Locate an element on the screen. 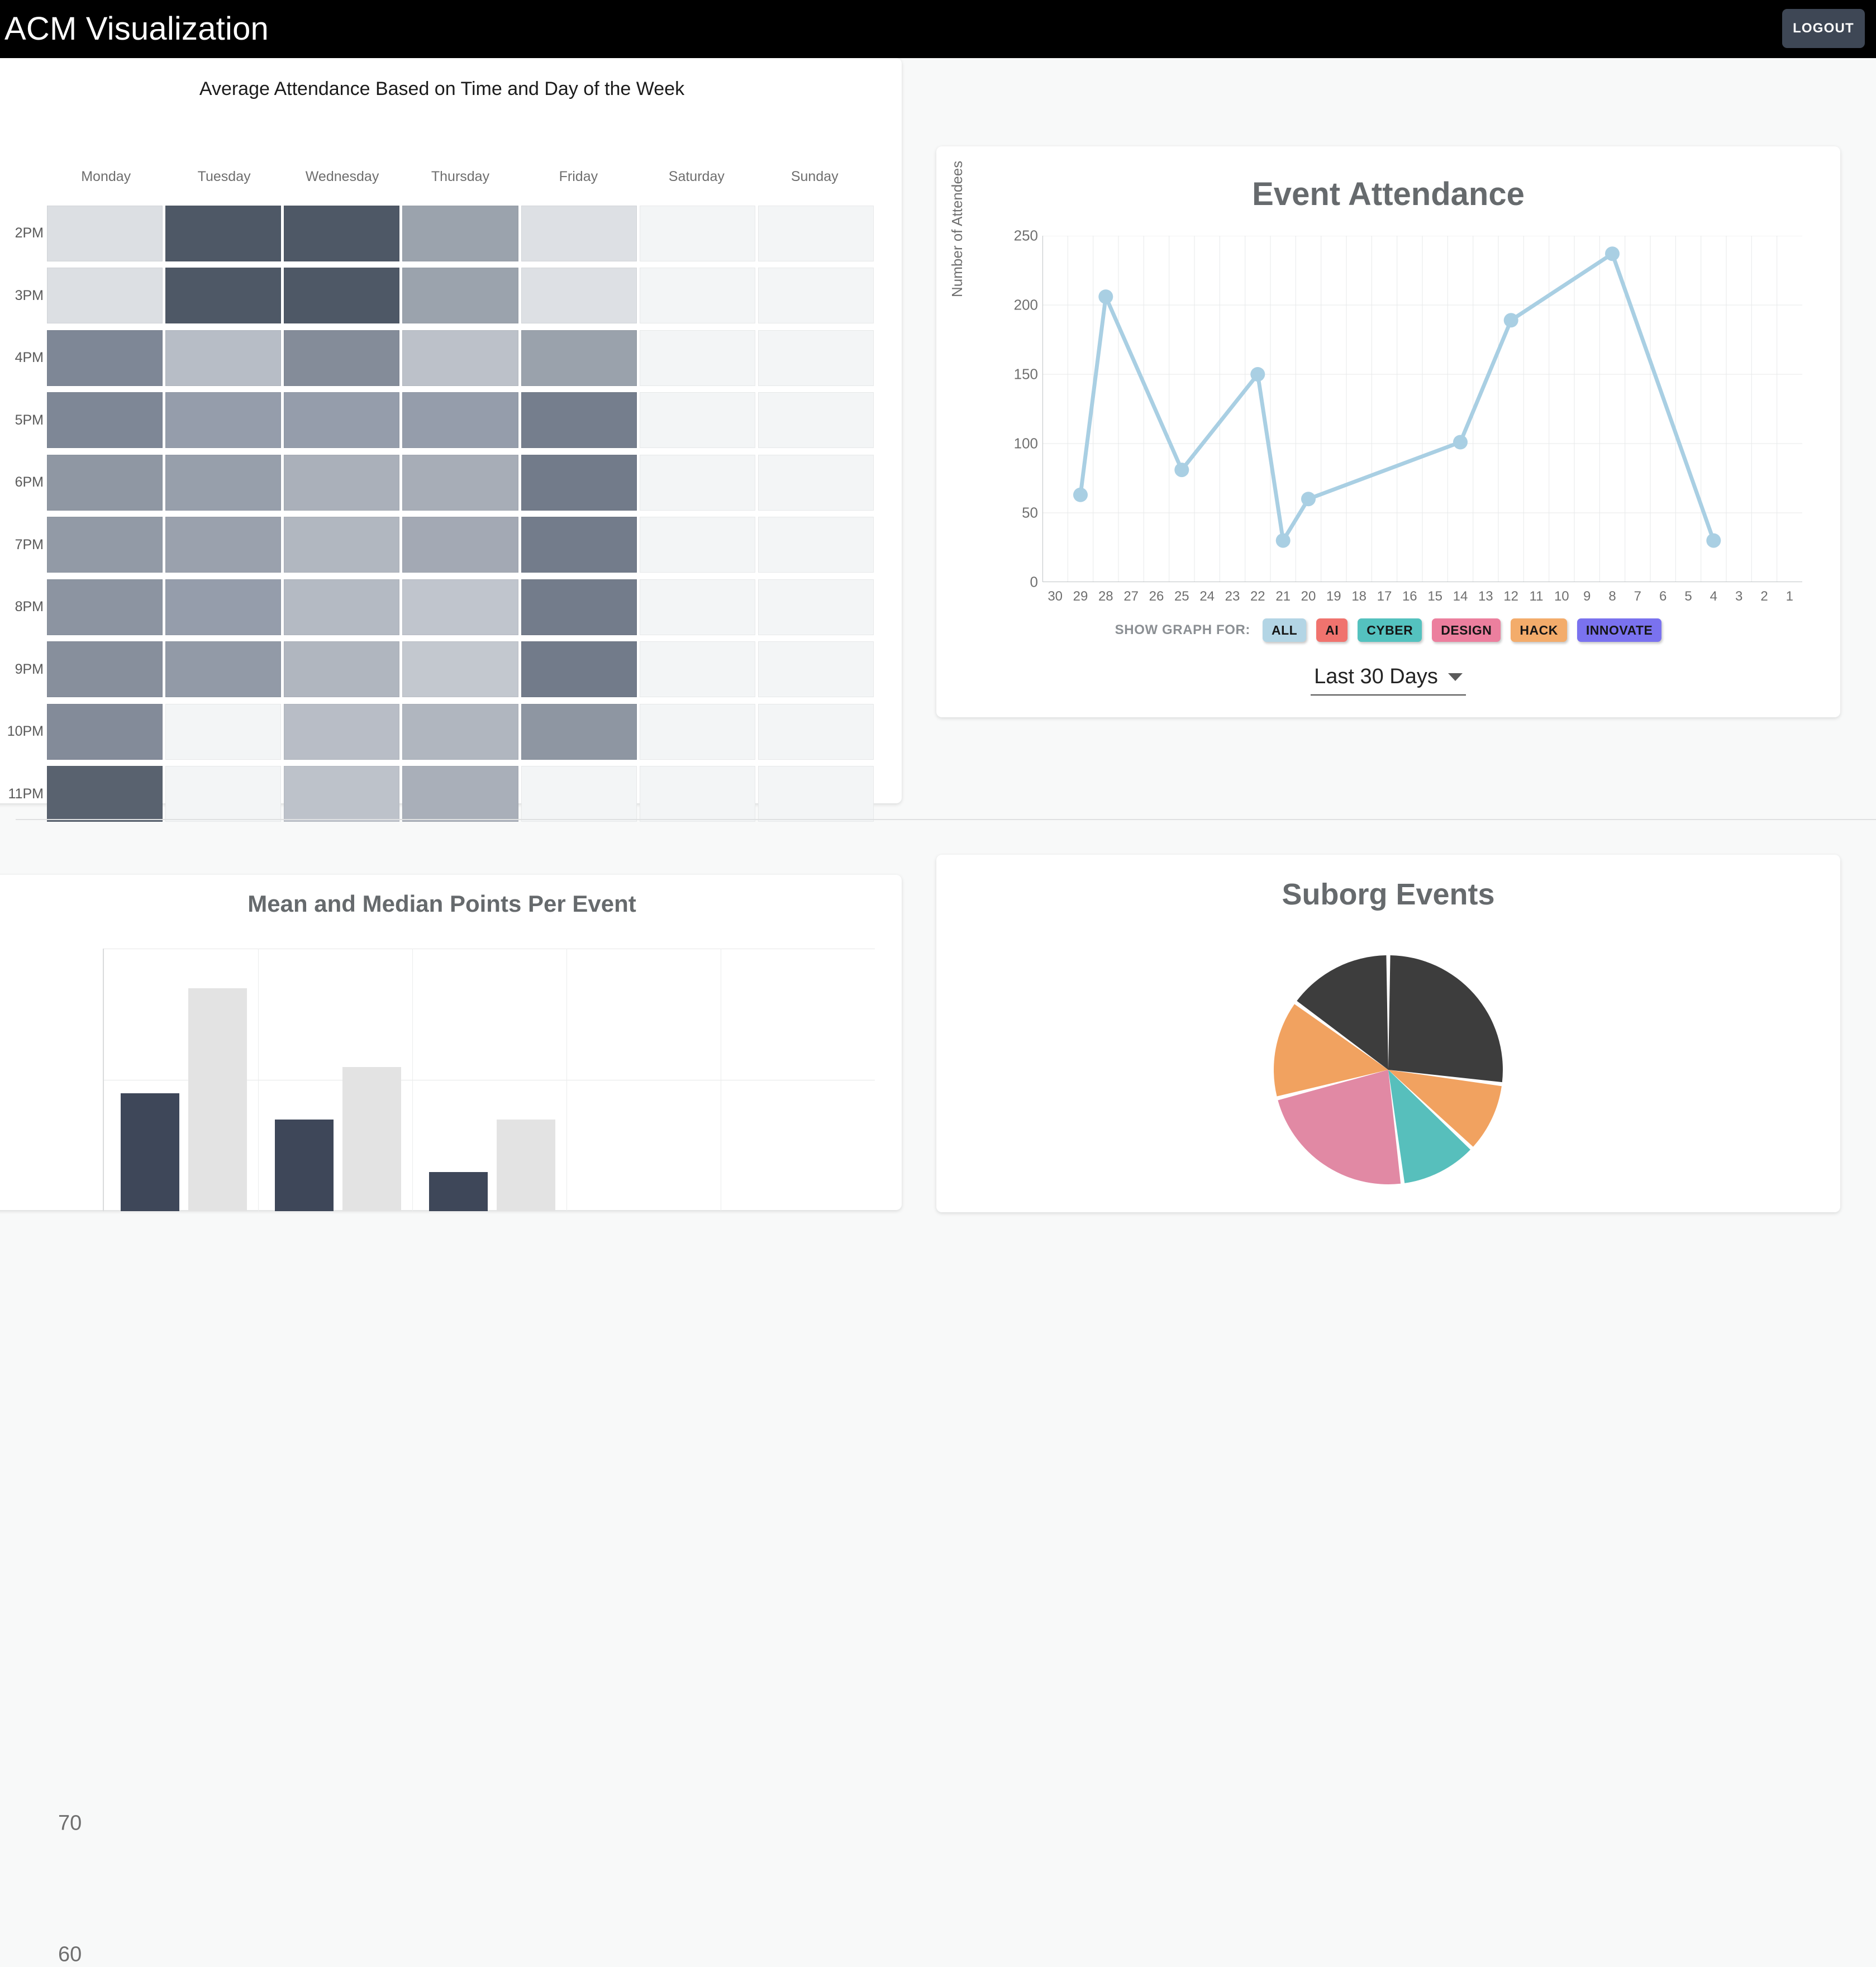  x-tick-label: 27 is located at coordinates (1131, 596).